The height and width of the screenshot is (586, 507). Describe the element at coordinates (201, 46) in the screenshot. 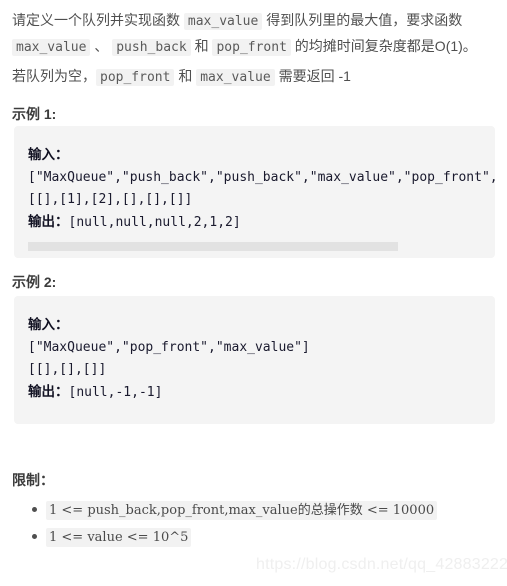

I see `description-text-4: 和` at that location.